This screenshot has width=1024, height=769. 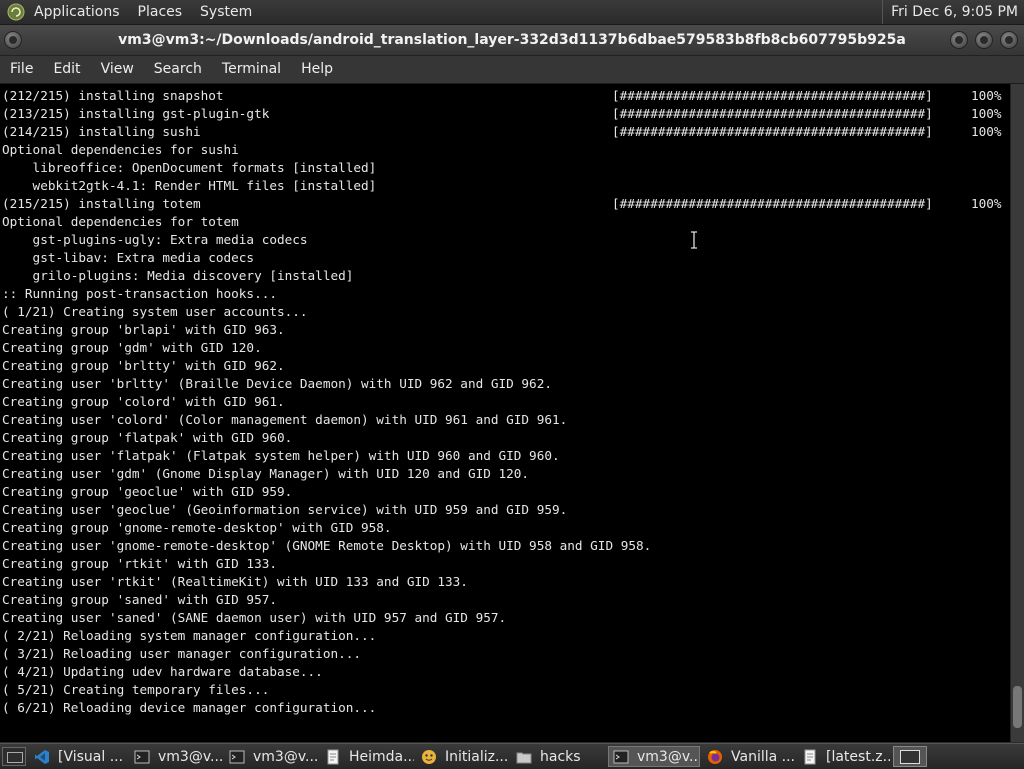 What do you see at coordinates (506, 348) in the screenshot?
I see `terminal-line: Creating group 'gdm' with GID 120.` at bounding box center [506, 348].